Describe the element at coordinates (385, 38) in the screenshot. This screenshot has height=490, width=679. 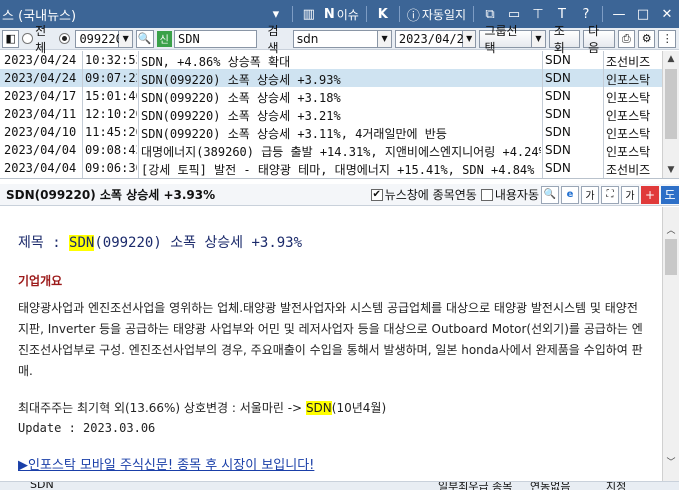
I see `keyword-dropdown-icon: ▼` at that location.